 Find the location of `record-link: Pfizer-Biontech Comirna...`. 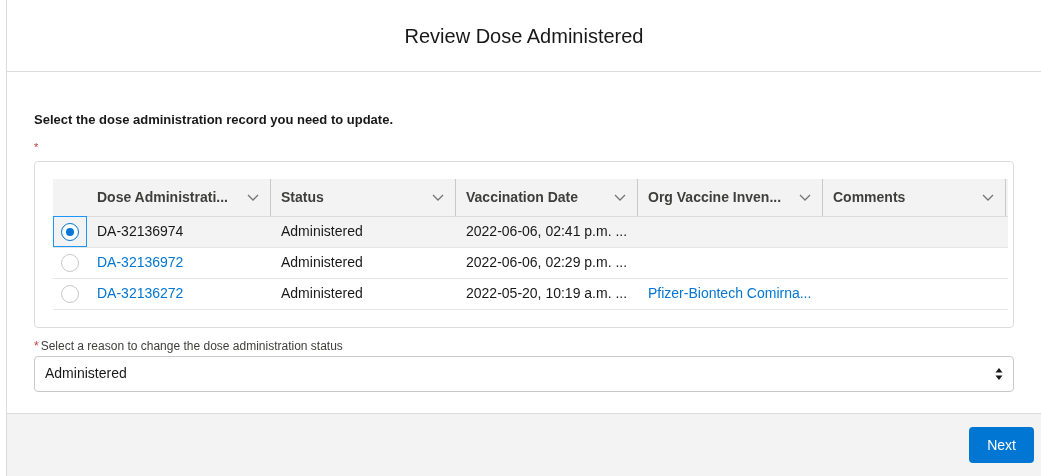

record-link: Pfizer-Biontech Comirna... is located at coordinates (730, 293).